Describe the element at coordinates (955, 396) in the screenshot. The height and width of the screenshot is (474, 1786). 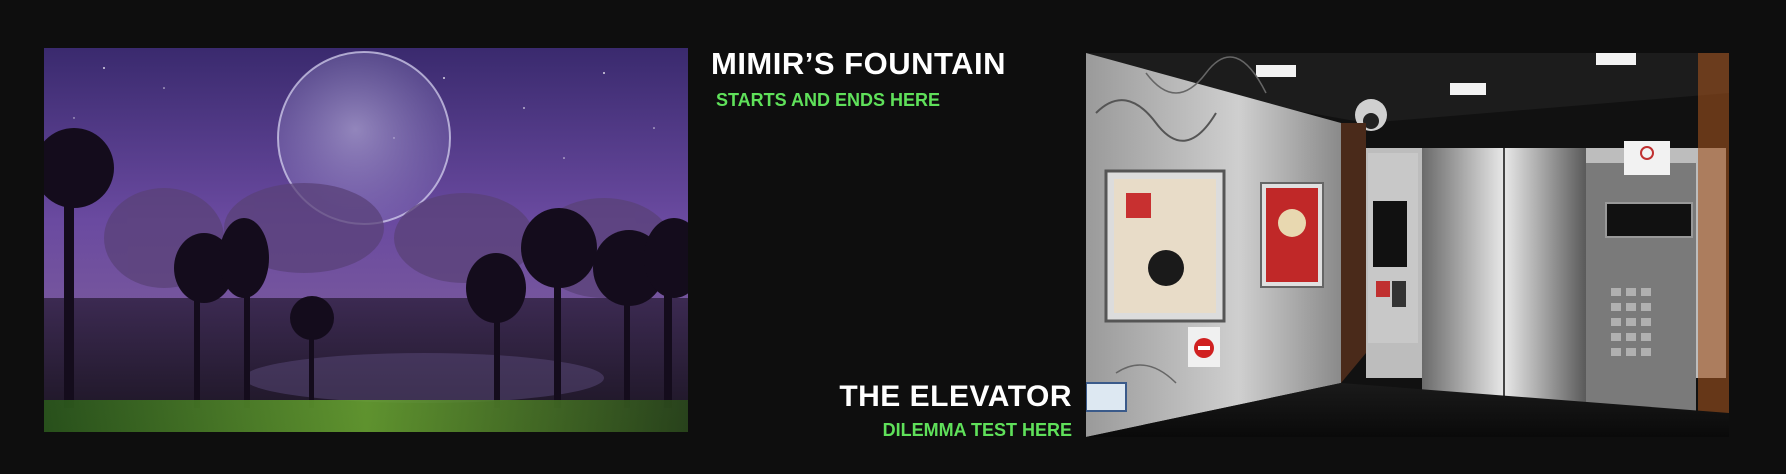
I see `card-title-elevator: THE ELEVATOR` at that location.